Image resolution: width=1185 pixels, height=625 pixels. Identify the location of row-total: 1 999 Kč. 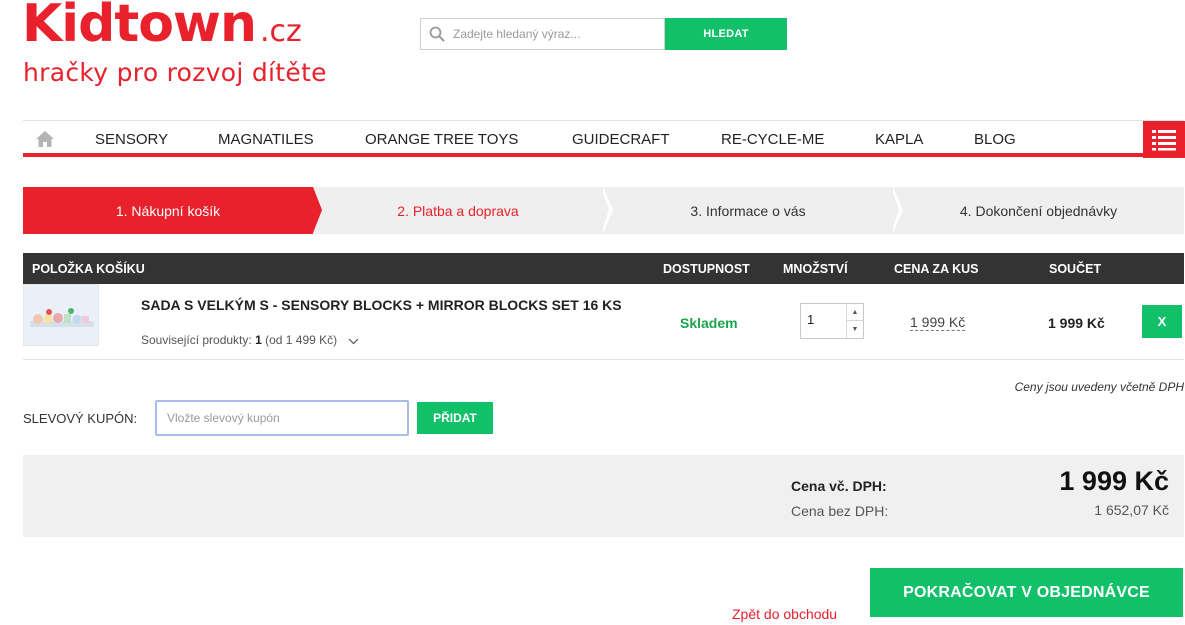
(1076, 323).